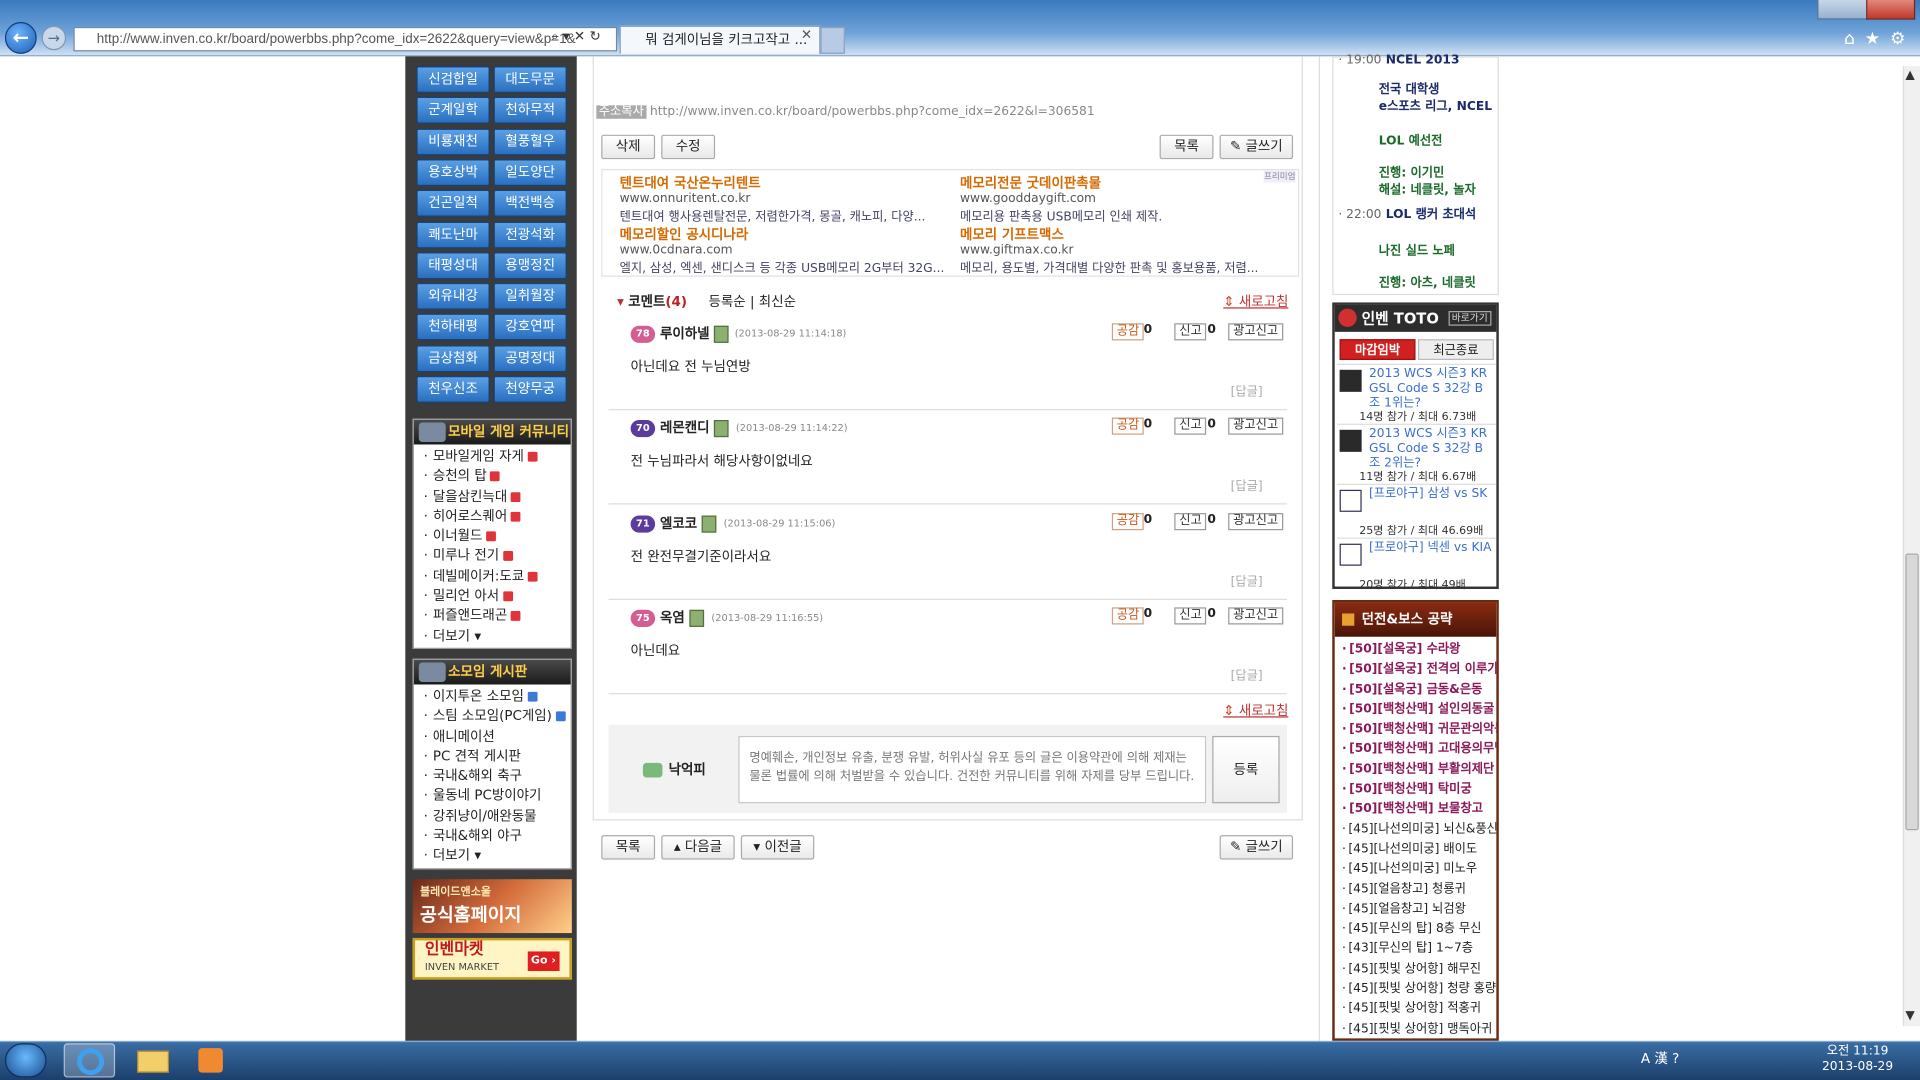 Image resolution: width=1920 pixels, height=1080 pixels. I want to click on dungeon-item: [43][무신의 탑] 1~7층, so click(1416, 950).